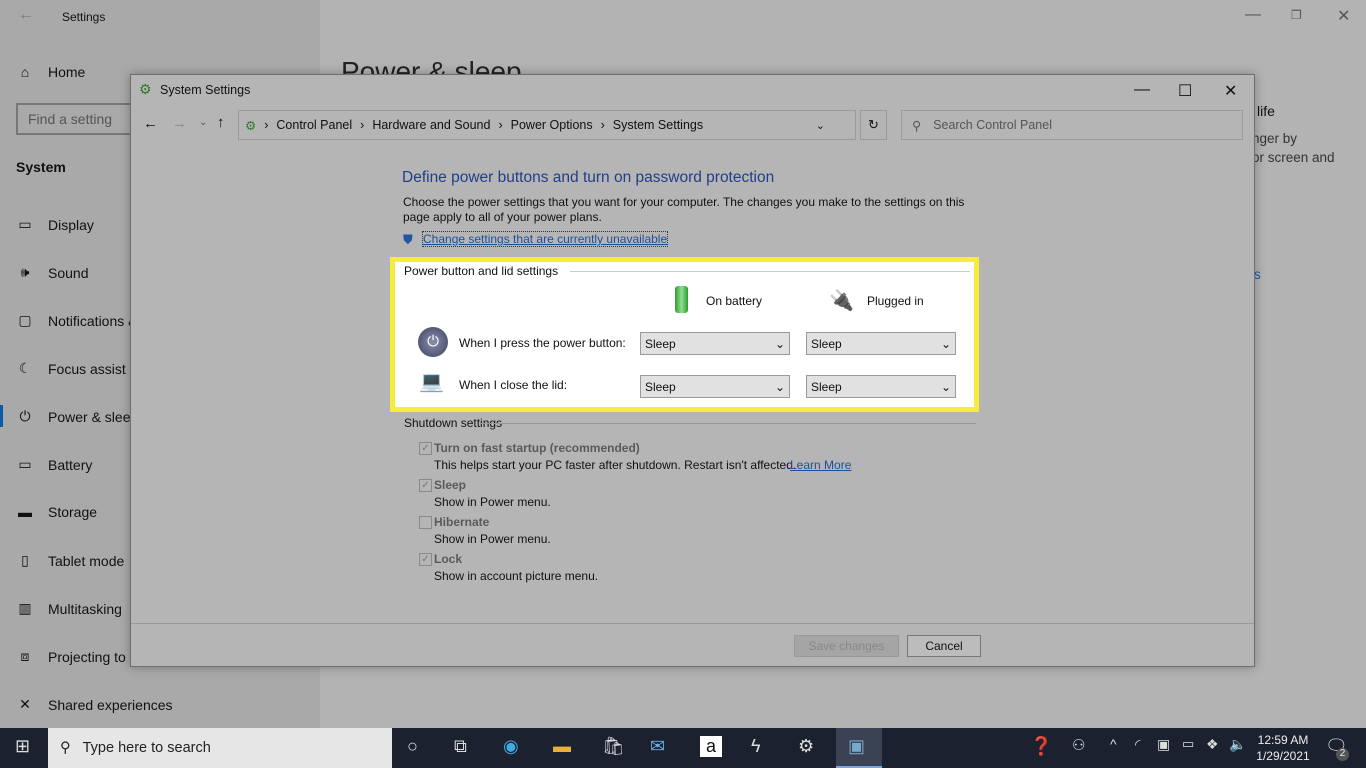  What do you see at coordinates (77, 416) in the screenshot?
I see `sidebar-item-power-sleep: ⏻ Power & sleep` at bounding box center [77, 416].